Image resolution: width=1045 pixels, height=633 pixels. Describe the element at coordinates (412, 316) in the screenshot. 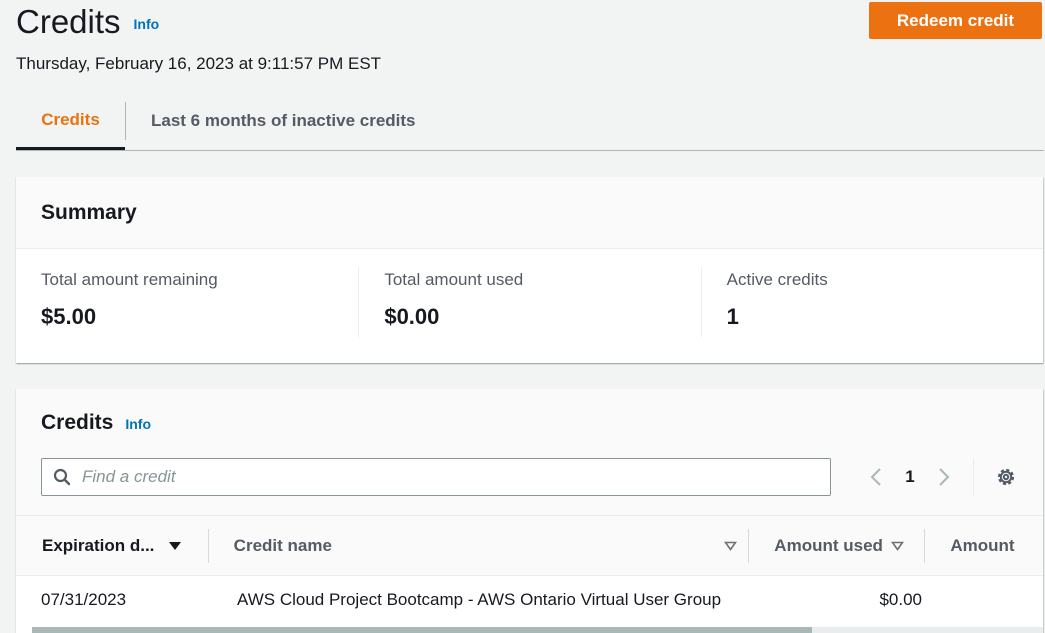

I see `metric-value: $0.00` at that location.